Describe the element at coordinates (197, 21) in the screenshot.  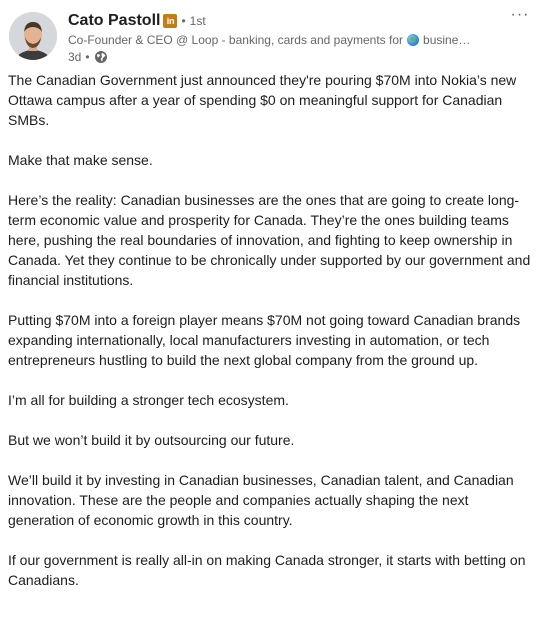
I see `connection-degree: 1st` at that location.